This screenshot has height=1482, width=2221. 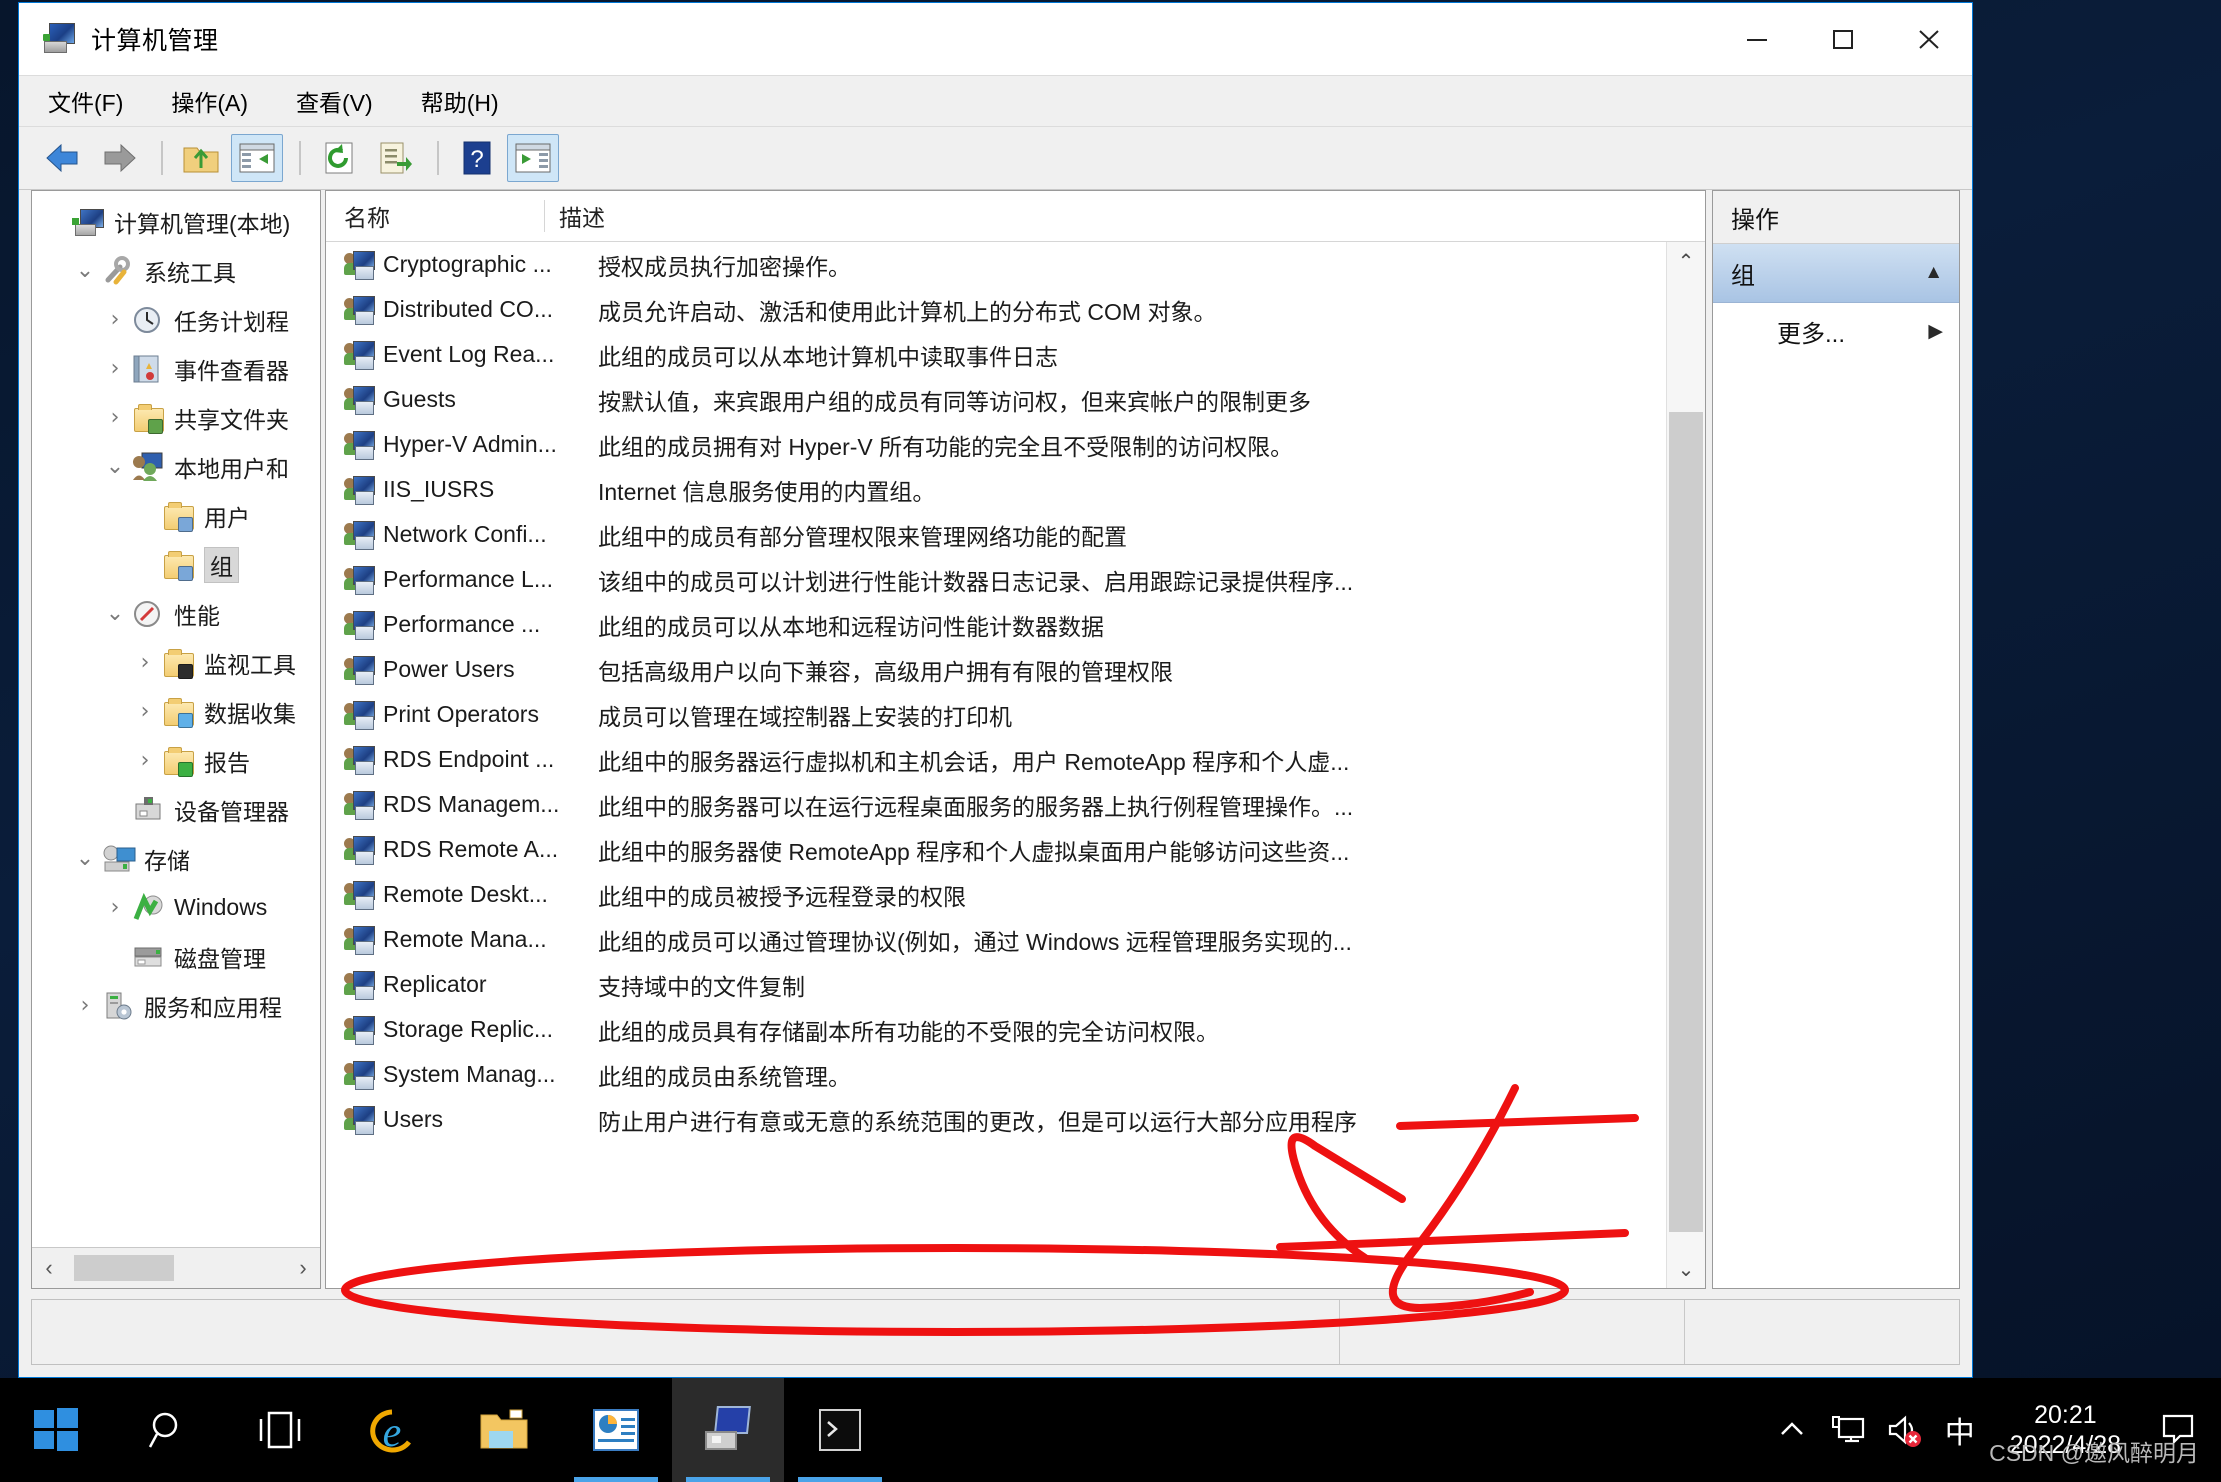 What do you see at coordinates (1686, 261) in the screenshot?
I see `scroll-up-icon: ⌃` at bounding box center [1686, 261].